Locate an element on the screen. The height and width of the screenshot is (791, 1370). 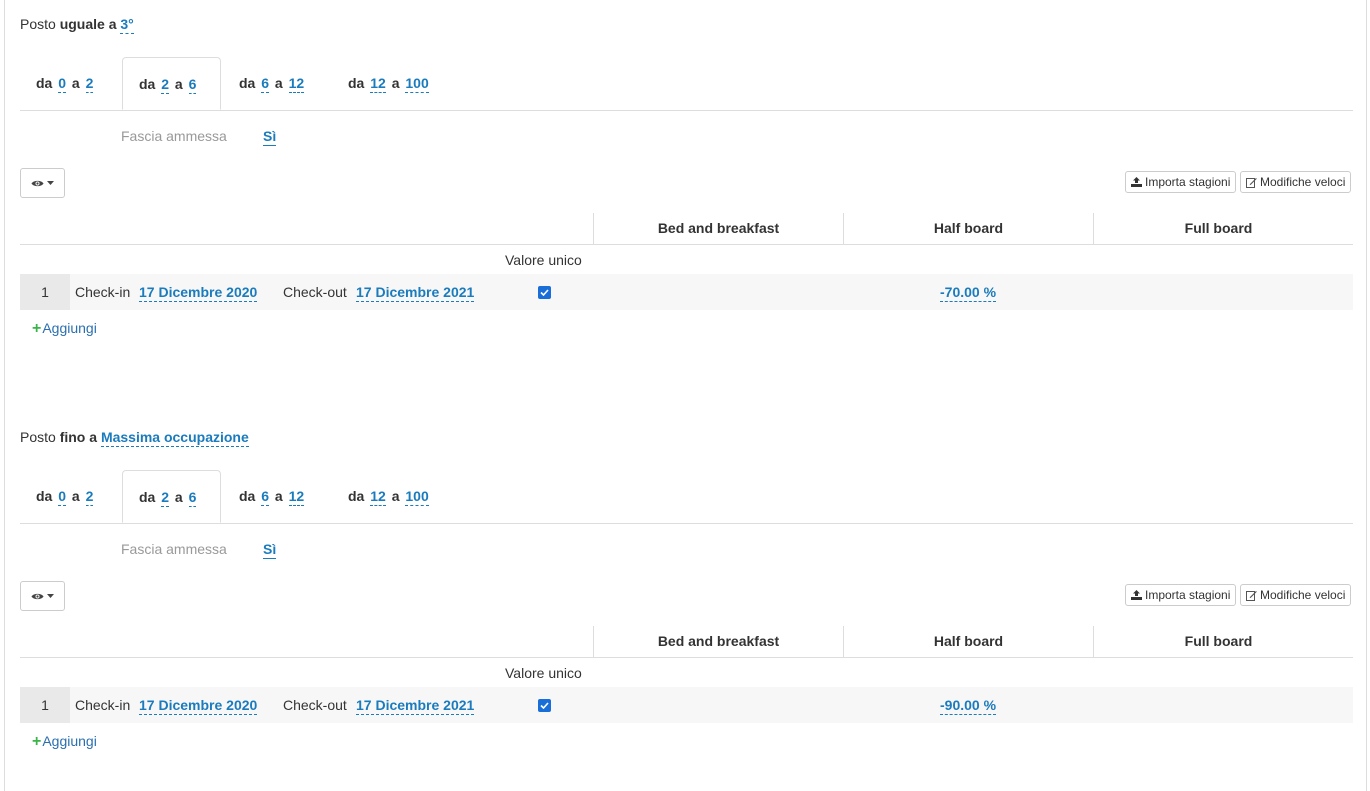
posto-rule-operator: fino a is located at coordinates (78, 437).